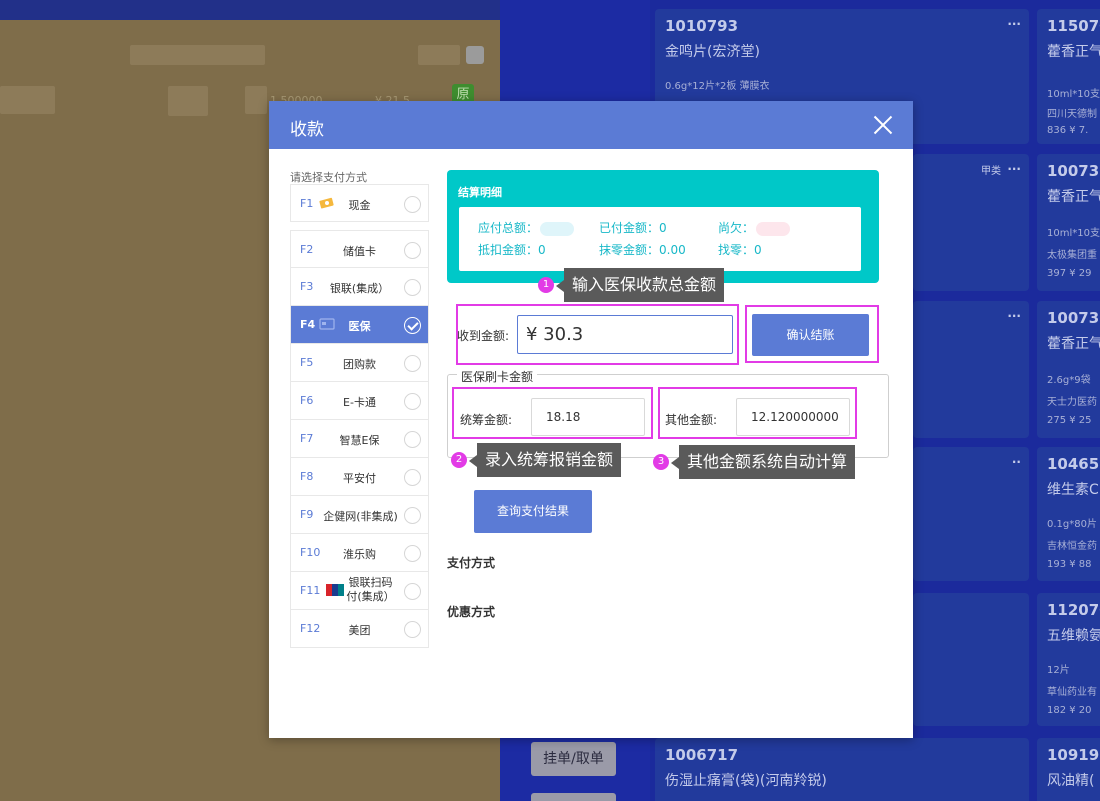  Describe the element at coordinates (1072, 402) in the screenshot. I see `product-maker: 天士力医药` at that location.